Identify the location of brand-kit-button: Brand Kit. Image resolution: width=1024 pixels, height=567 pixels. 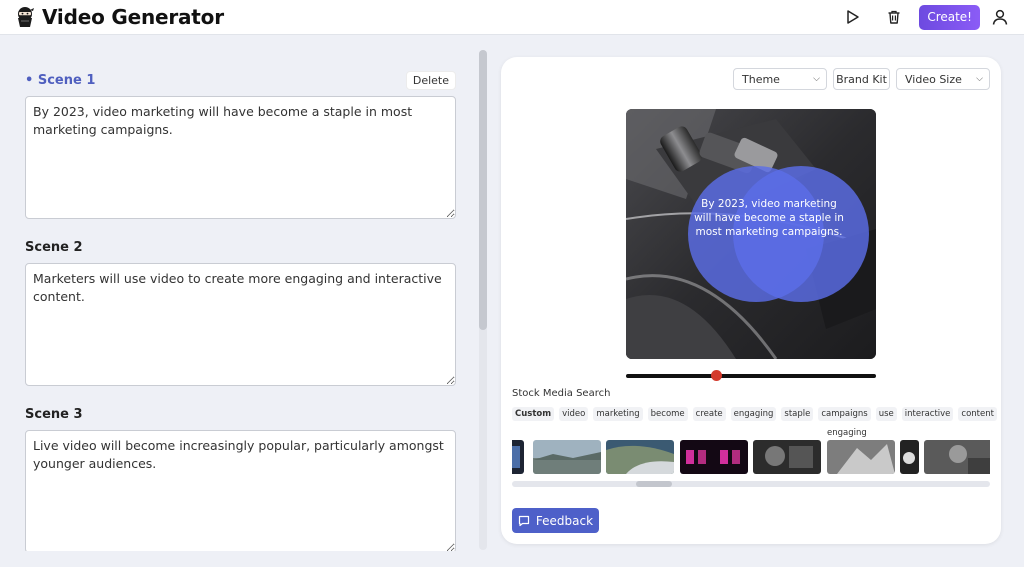
(861, 79).